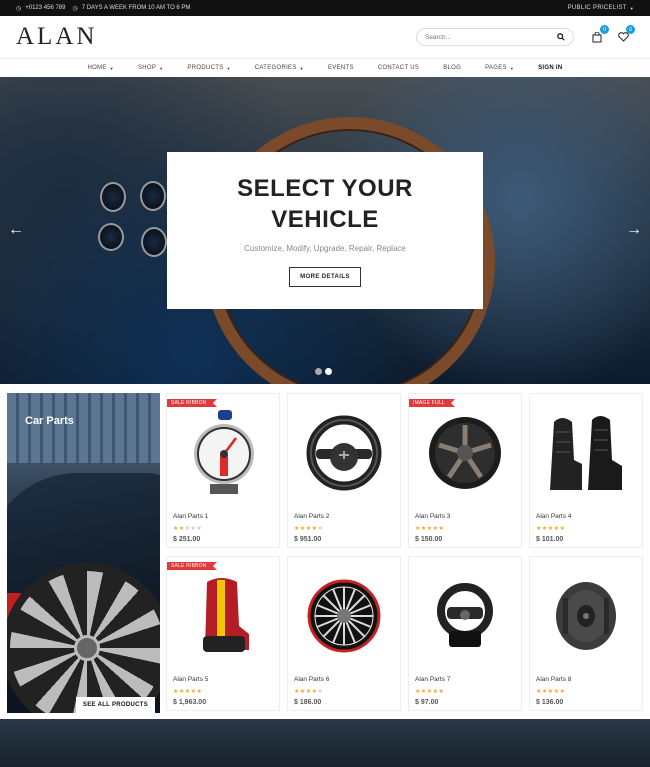 This screenshot has height=767, width=650. What do you see at coordinates (597, 8) in the screenshot?
I see `pricelist-label: PUBLIC PRICELIST` at bounding box center [597, 8].